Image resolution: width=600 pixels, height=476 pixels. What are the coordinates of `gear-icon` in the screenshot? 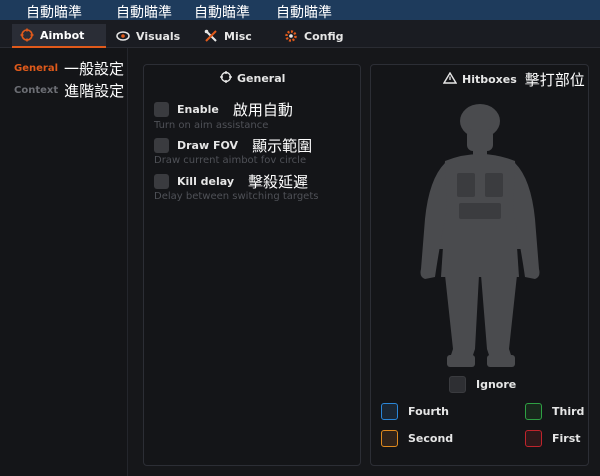 It's located at (291, 36).